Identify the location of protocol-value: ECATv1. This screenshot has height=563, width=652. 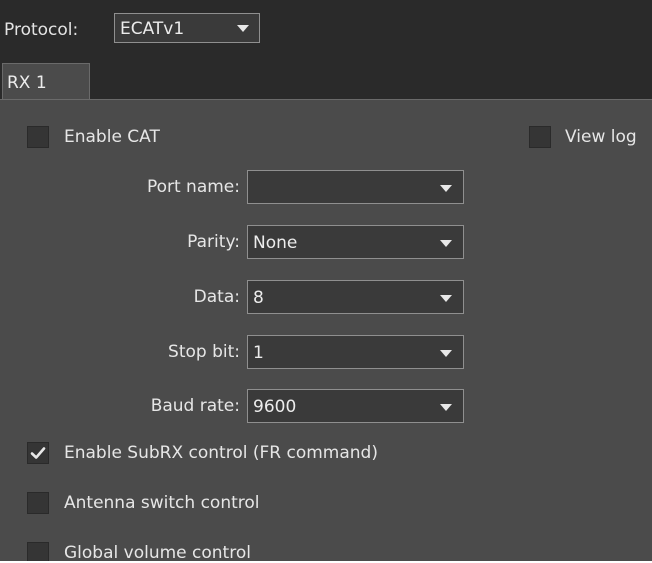
(152, 29).